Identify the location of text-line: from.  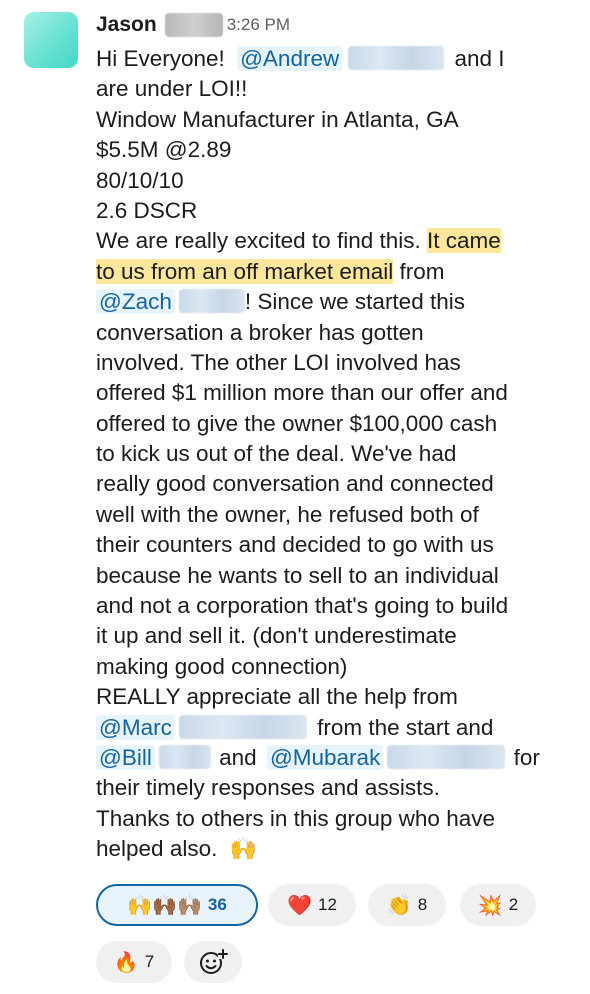
(419, 271).